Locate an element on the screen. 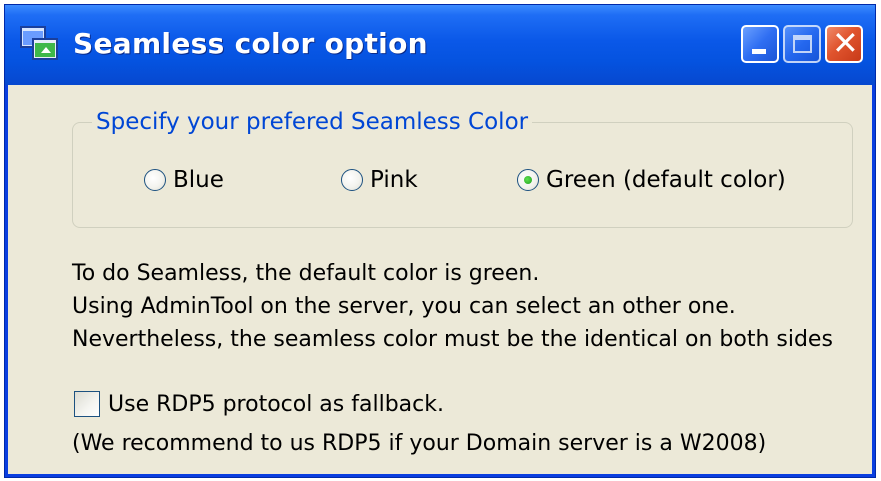 Image resolution: width=881 pixels, height=481 pixels. radio-blue-label: Blue is located at coordinates (198, 180).